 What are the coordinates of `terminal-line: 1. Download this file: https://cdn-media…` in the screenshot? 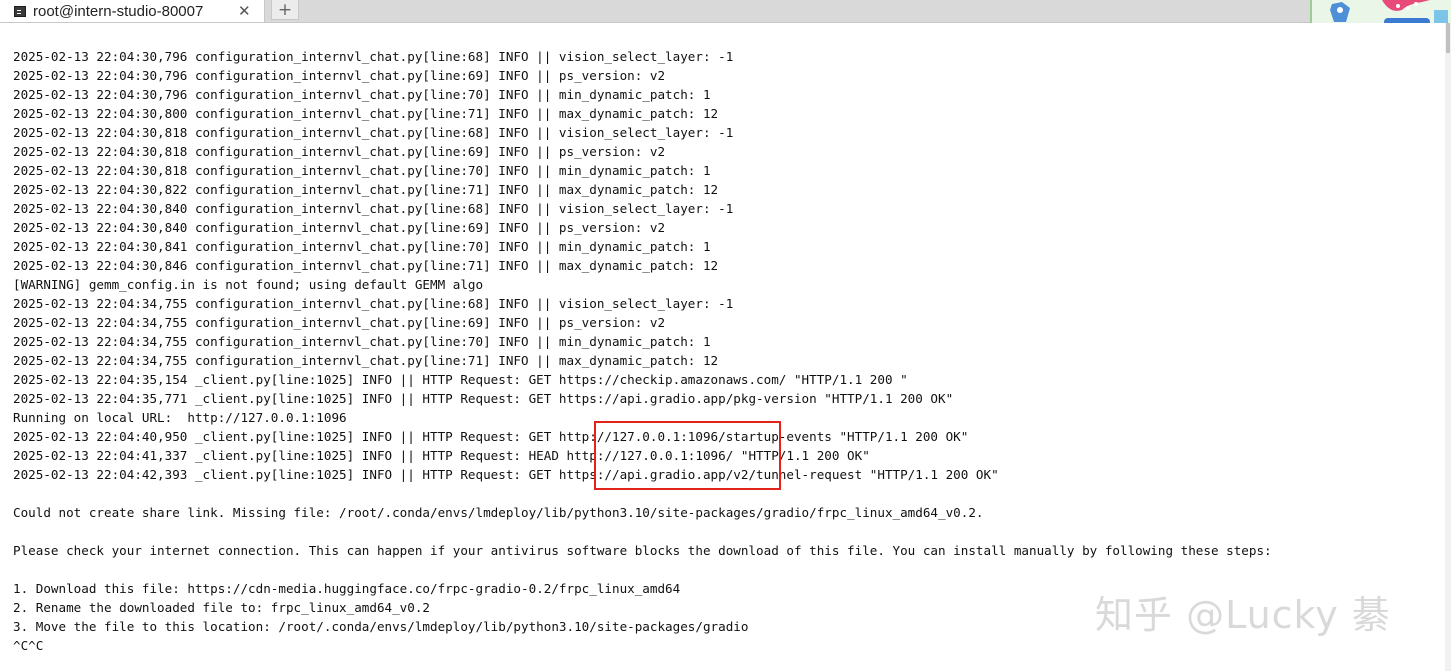 It's located at (347, 588).